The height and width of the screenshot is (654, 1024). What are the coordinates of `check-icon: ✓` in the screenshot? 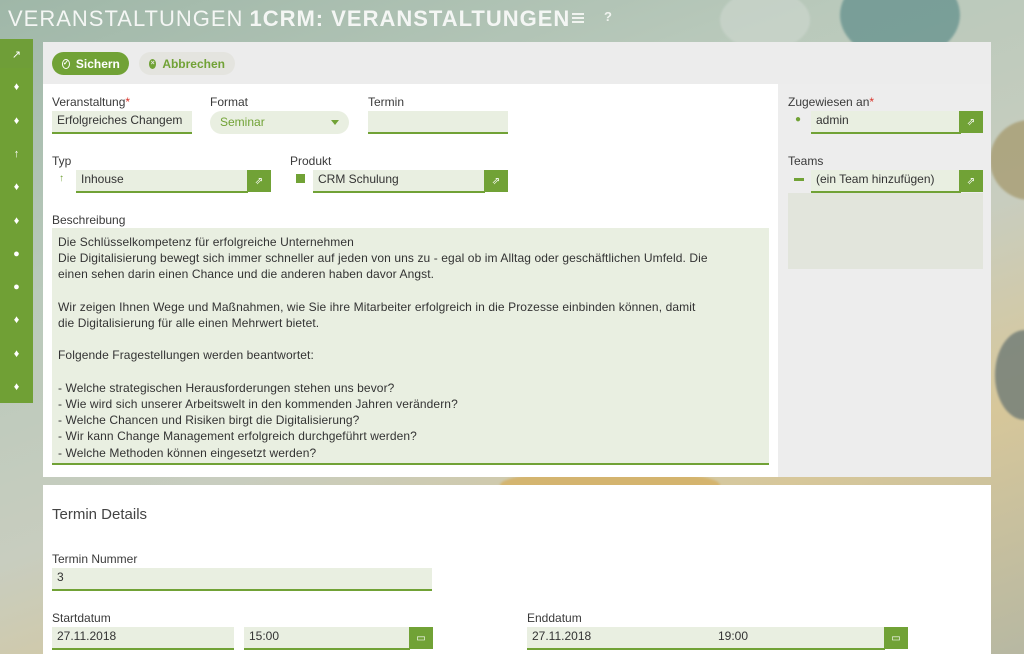 It's located at (66, 63).